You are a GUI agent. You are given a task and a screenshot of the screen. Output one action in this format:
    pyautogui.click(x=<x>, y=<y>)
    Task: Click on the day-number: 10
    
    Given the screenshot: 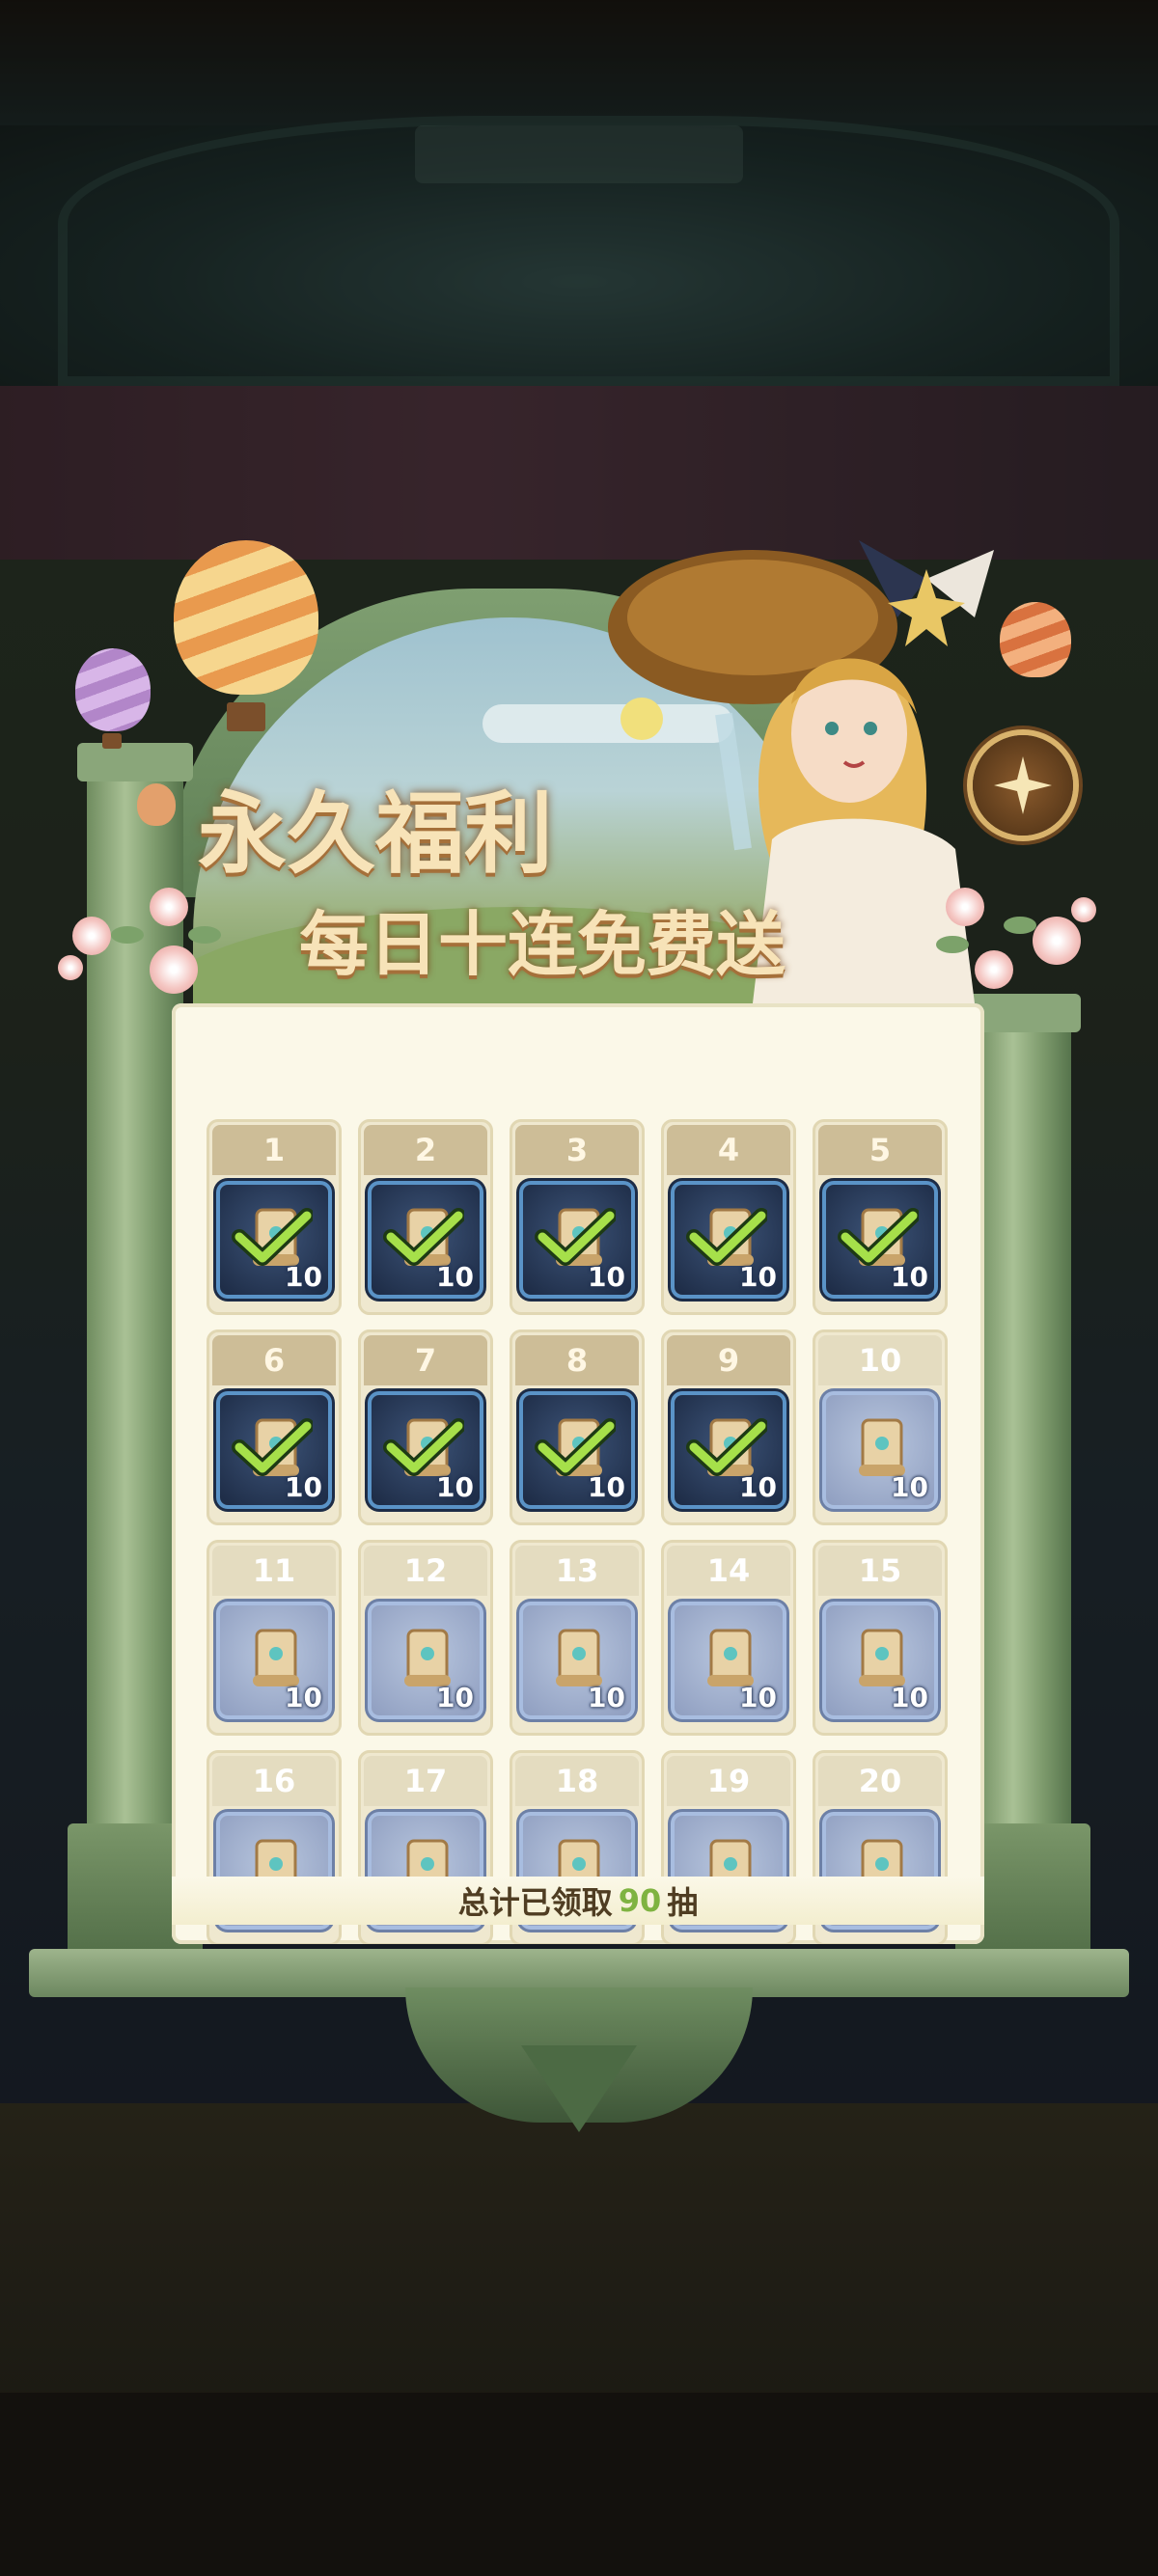 What is the action you would take?
    pyautogui.click(x=880, y=1360)
    